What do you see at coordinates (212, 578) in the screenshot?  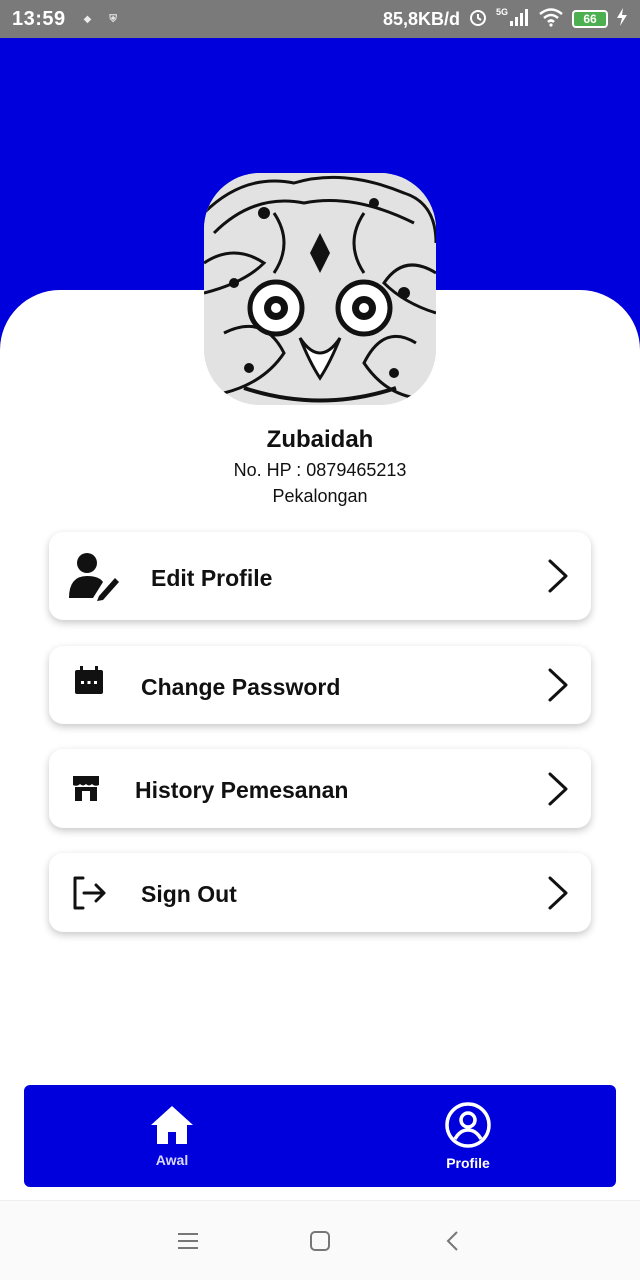 I see `edit-profile-label: Edit Profile` at bounding box center [212, 578].